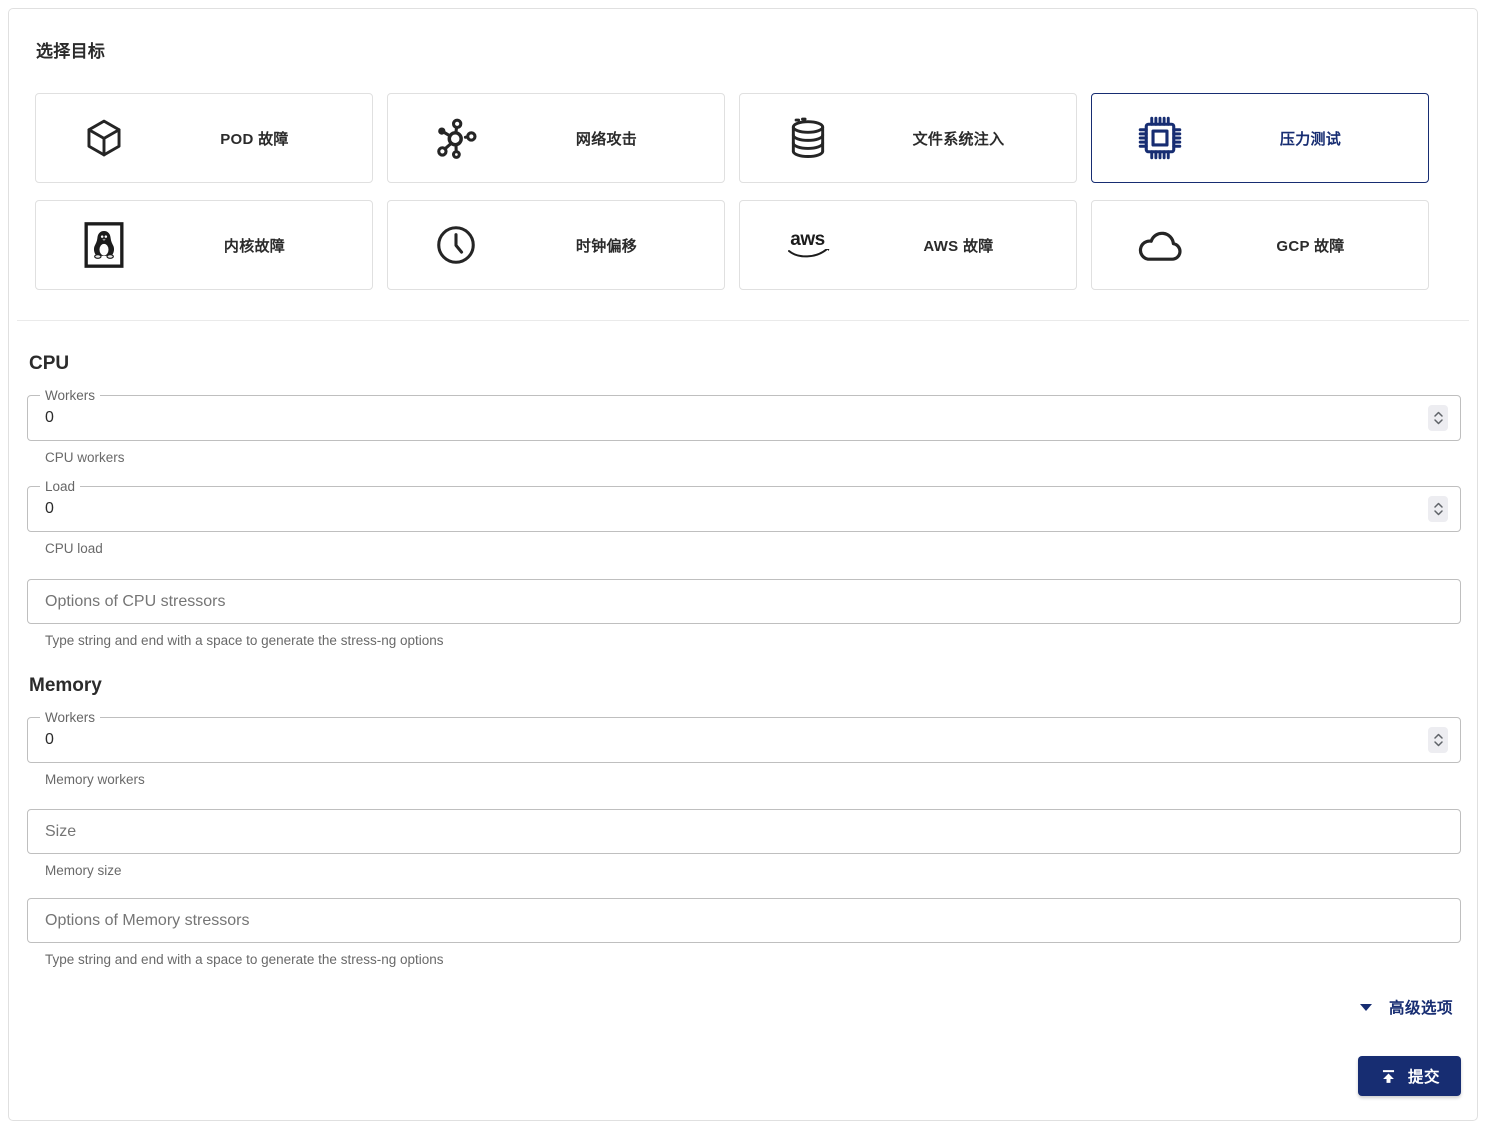 Image resolution: width=1486 pixels, height=1129 pixels. Describe the element at coordinates (606, 246) in the screenshot. I see `target-card-label: 时钟偏移` at that location.